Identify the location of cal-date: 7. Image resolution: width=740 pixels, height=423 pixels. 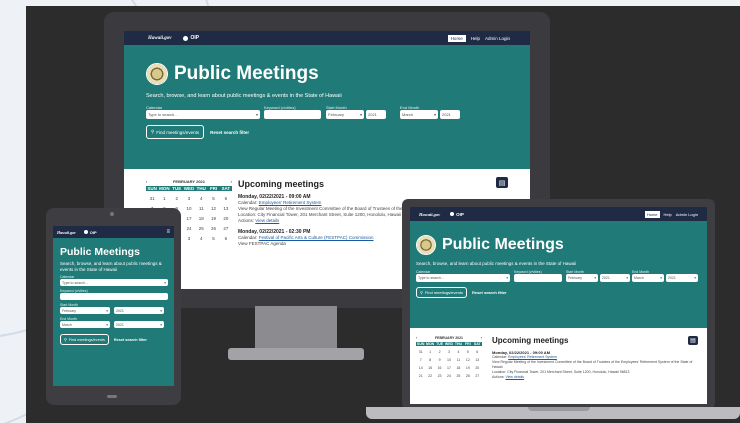
(420, 360).